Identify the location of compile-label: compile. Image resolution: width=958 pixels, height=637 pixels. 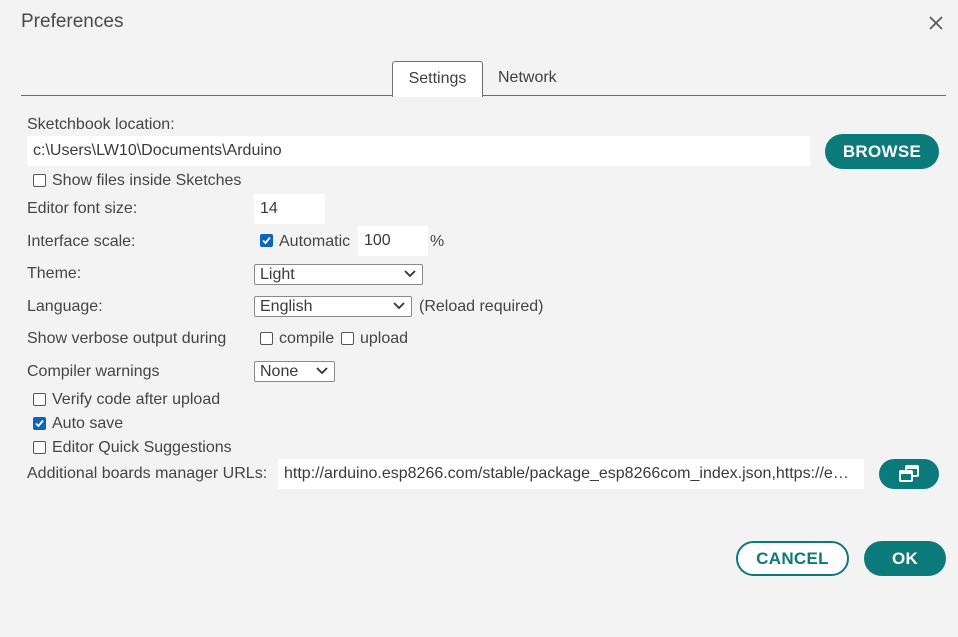
(307, 338).